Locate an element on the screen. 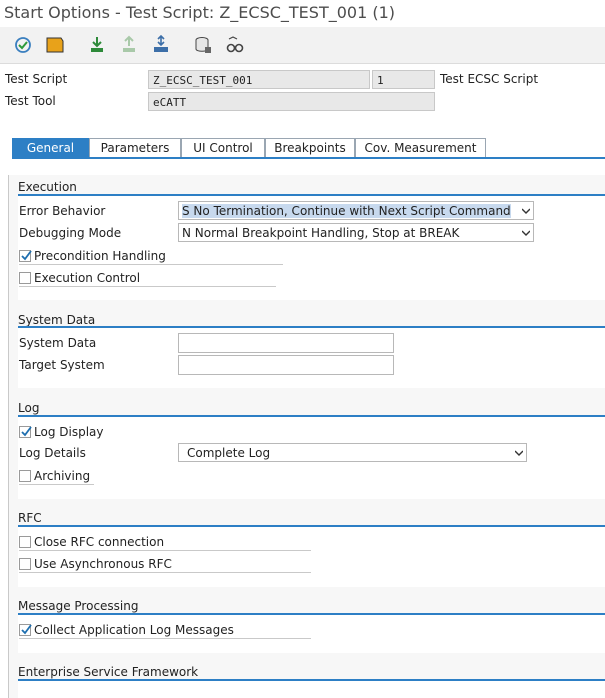 This screenshot has height=698, width=605. system-data-input is located at coordinates (286, 343).